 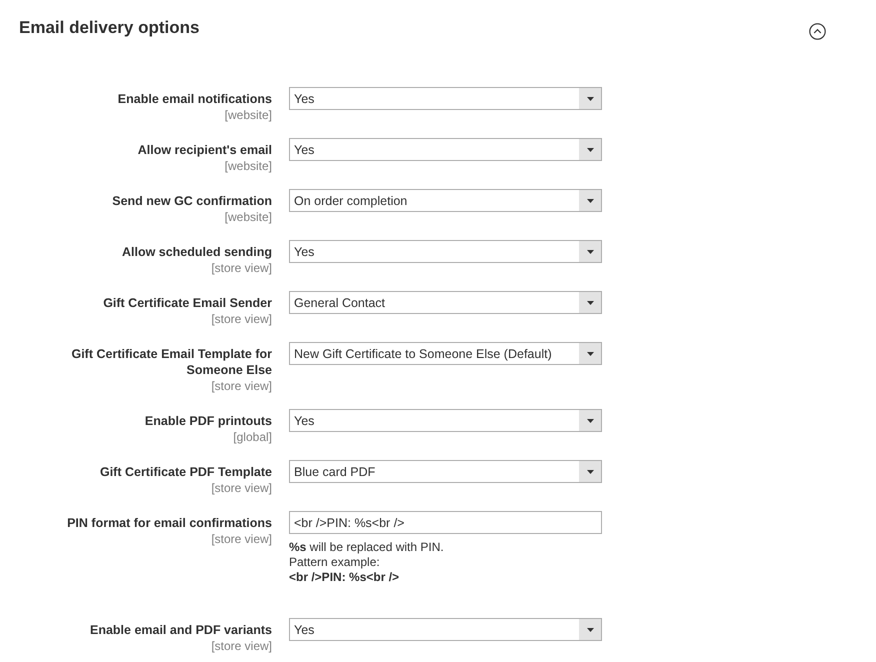 I want to click on field-label: PIN format for email confirmations, so click(x=169, y=523).